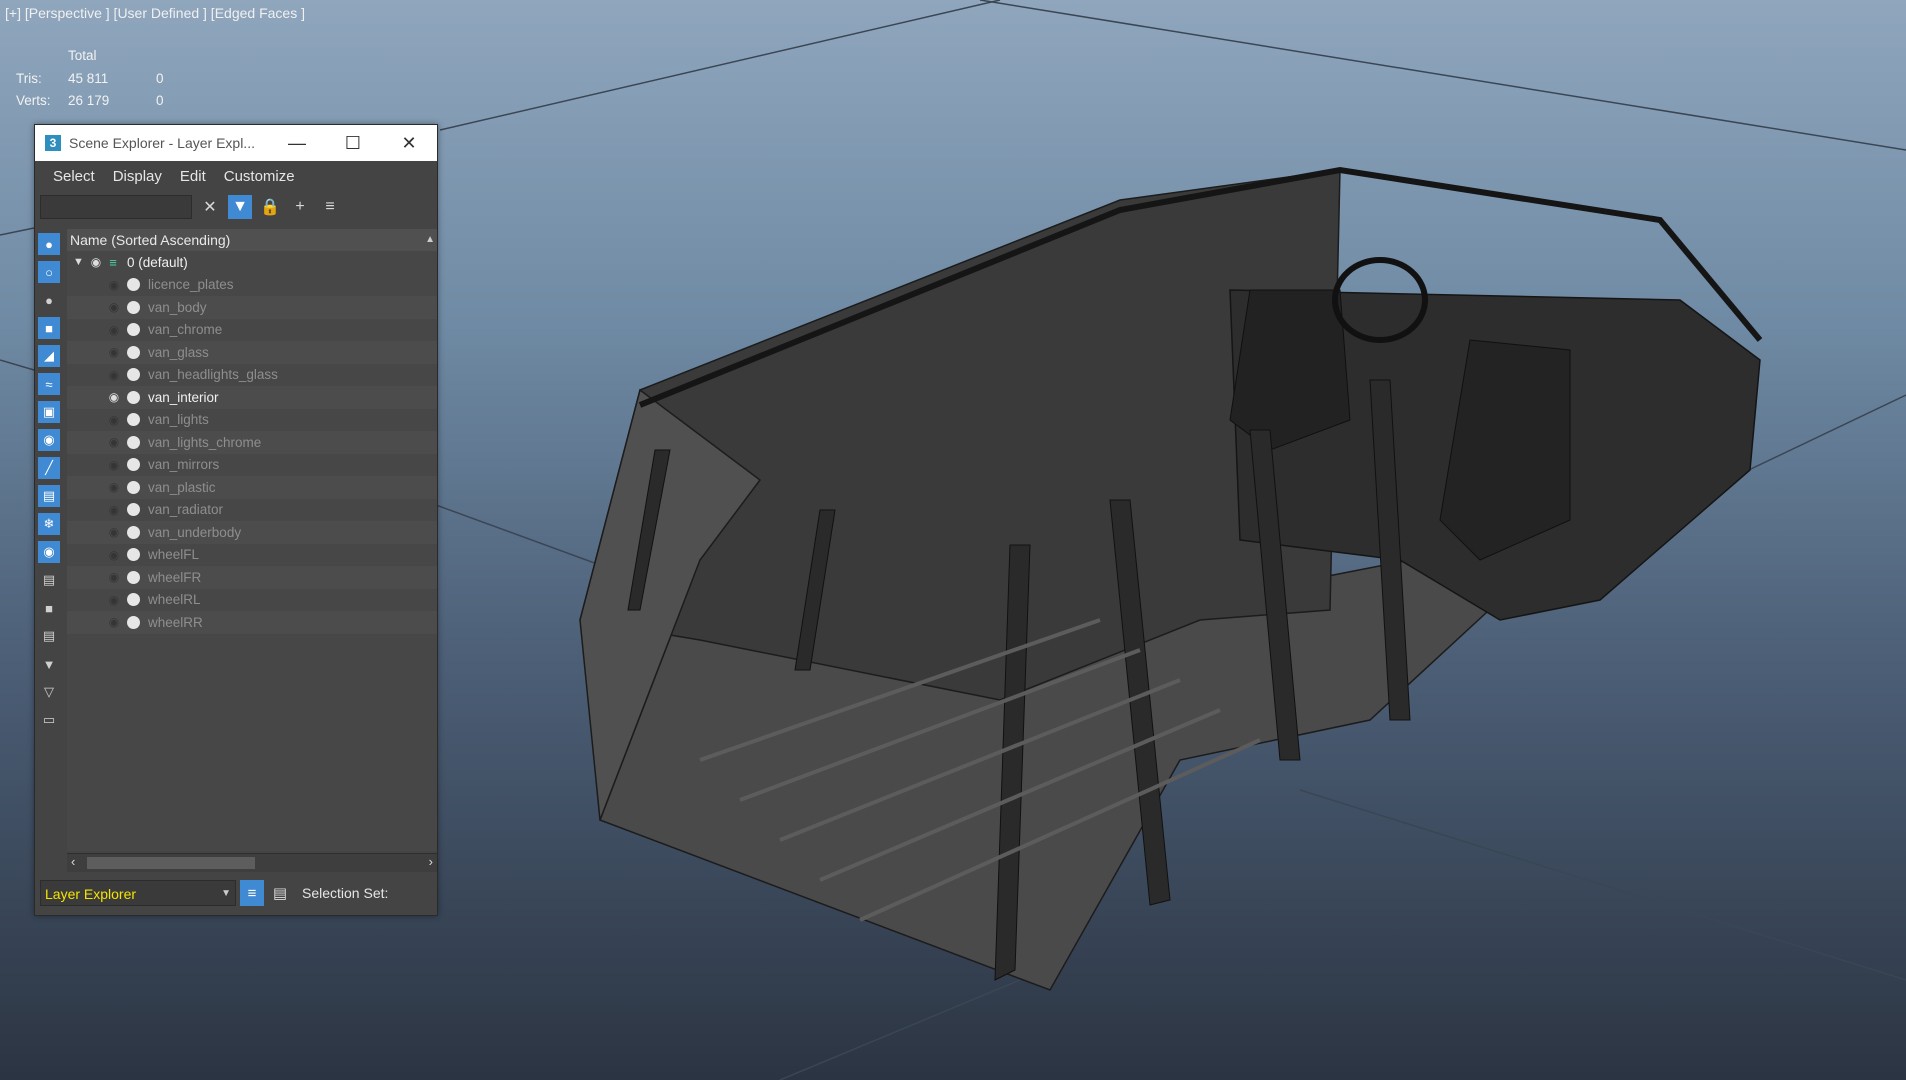 The height and width of the screenshot is (1080, 1906). I want to click on object-row: ◉ van_glass, so click(252, 352).